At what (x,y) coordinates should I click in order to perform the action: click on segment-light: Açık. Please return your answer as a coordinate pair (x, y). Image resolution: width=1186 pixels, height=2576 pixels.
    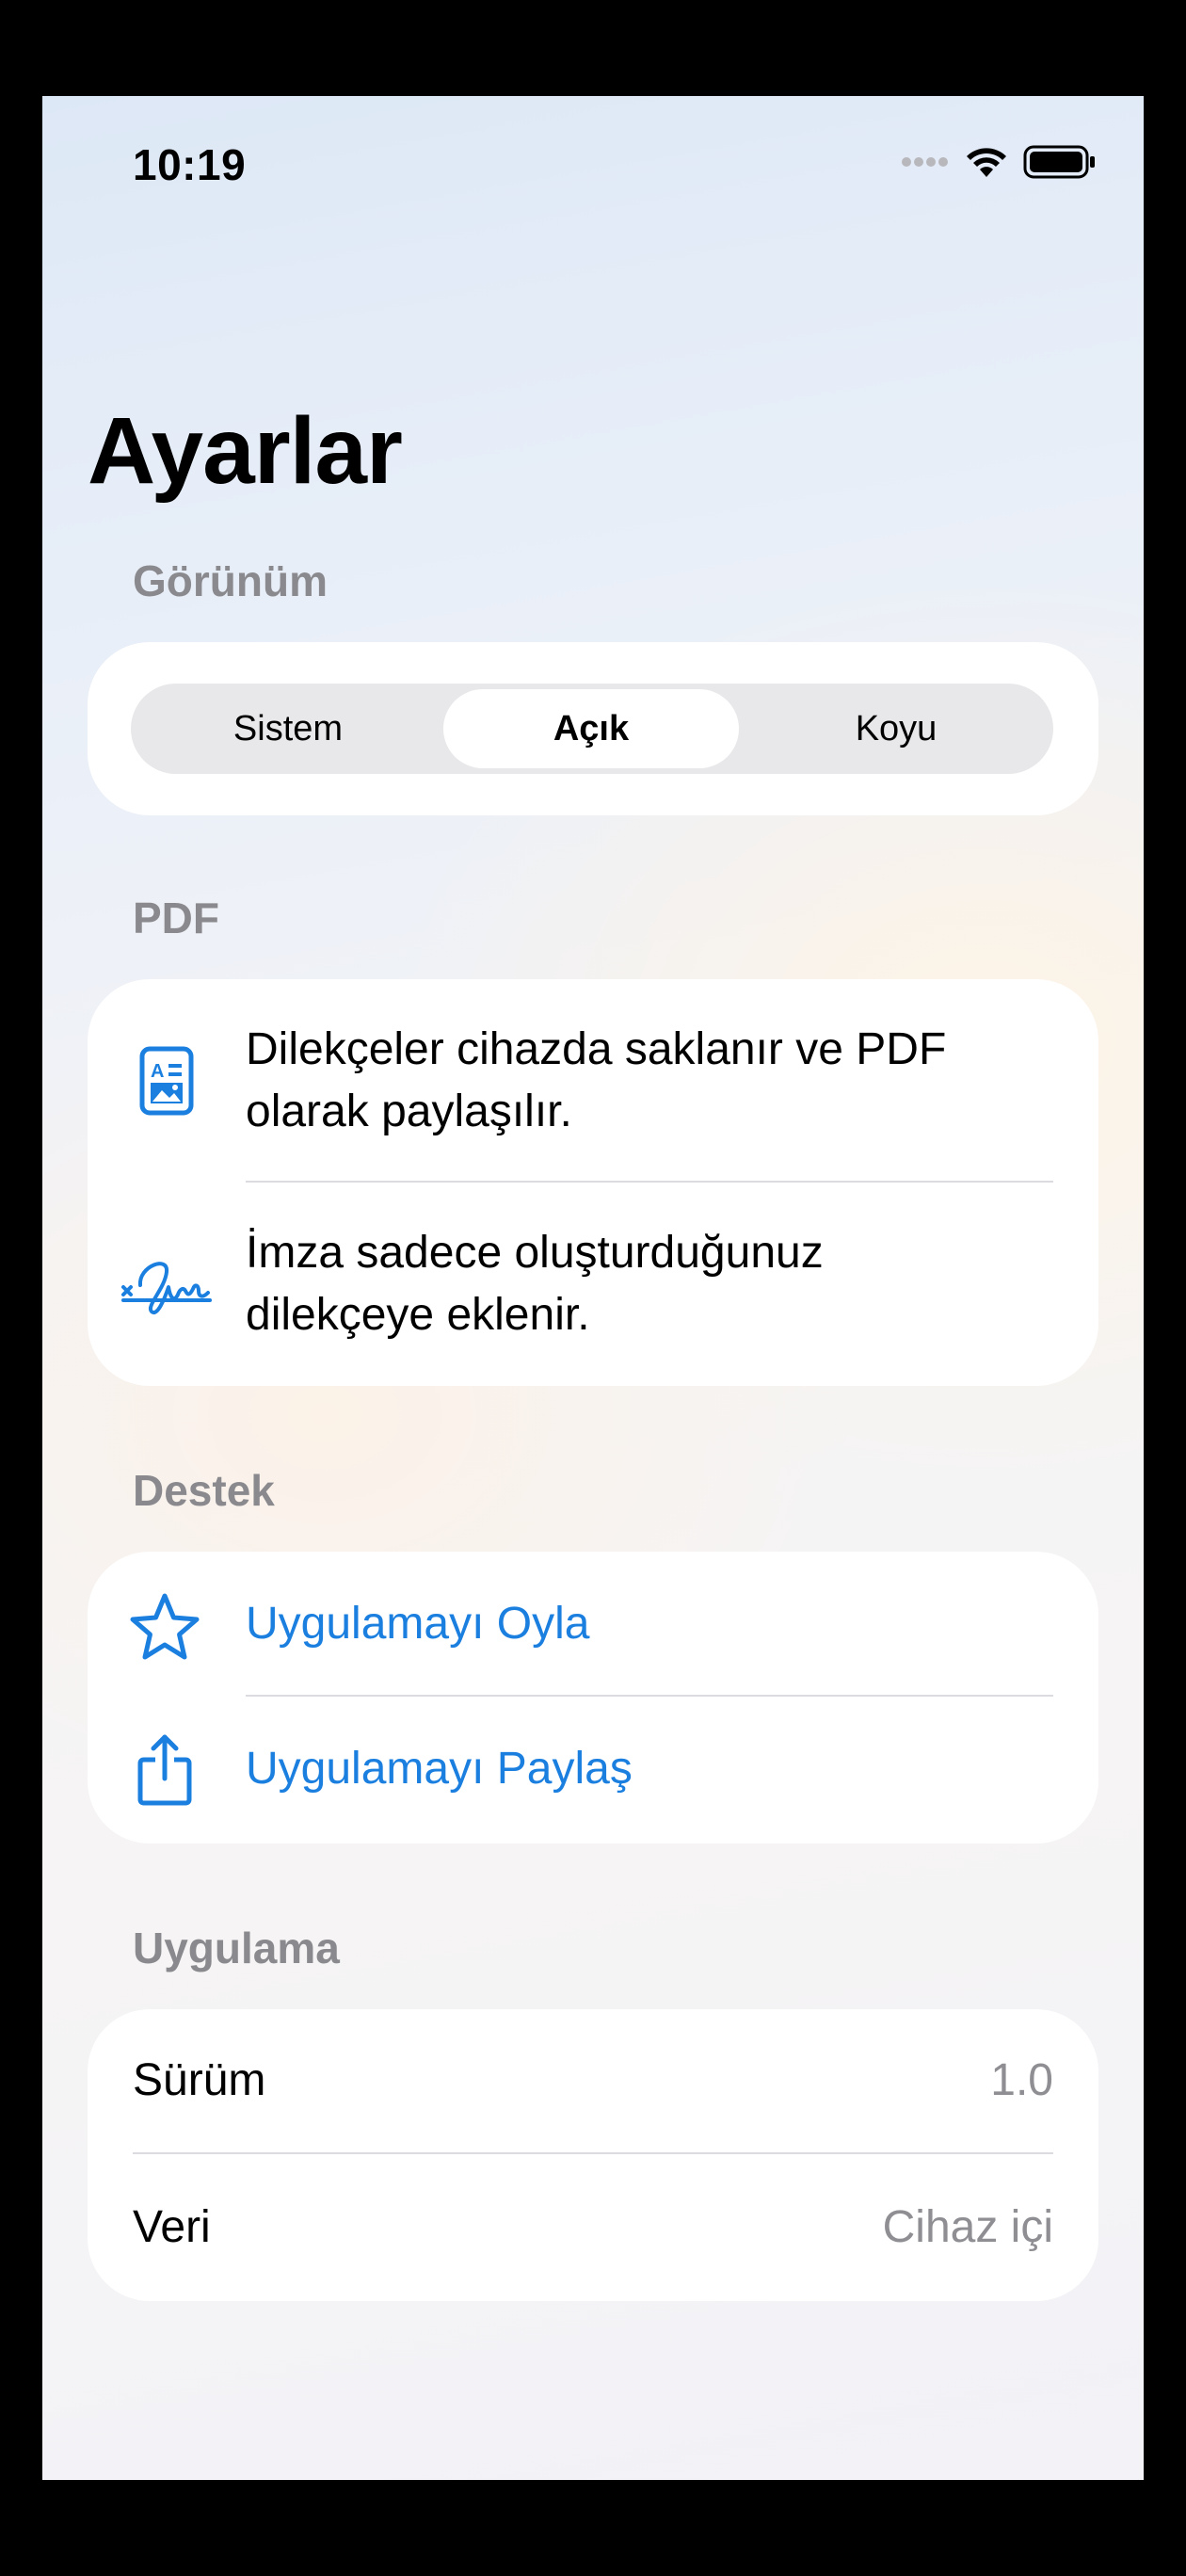
    Looking at the image, I should click on (591, 728).